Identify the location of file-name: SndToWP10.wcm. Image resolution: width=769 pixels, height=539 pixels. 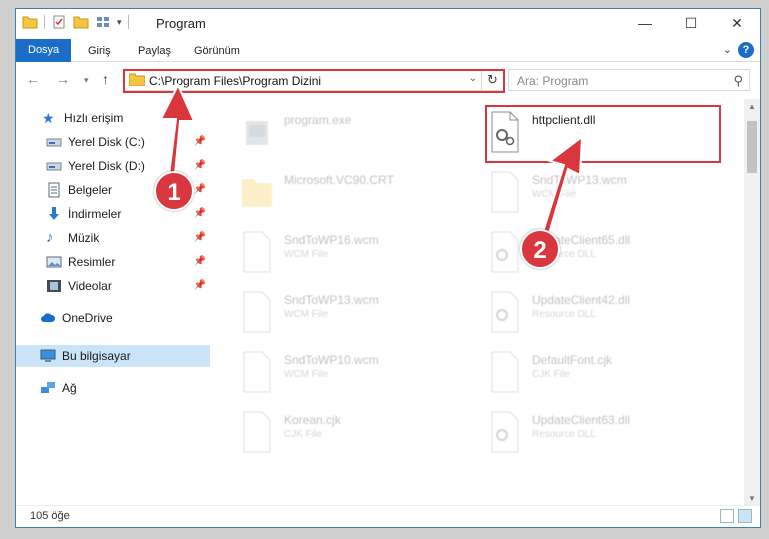
(331, 360).